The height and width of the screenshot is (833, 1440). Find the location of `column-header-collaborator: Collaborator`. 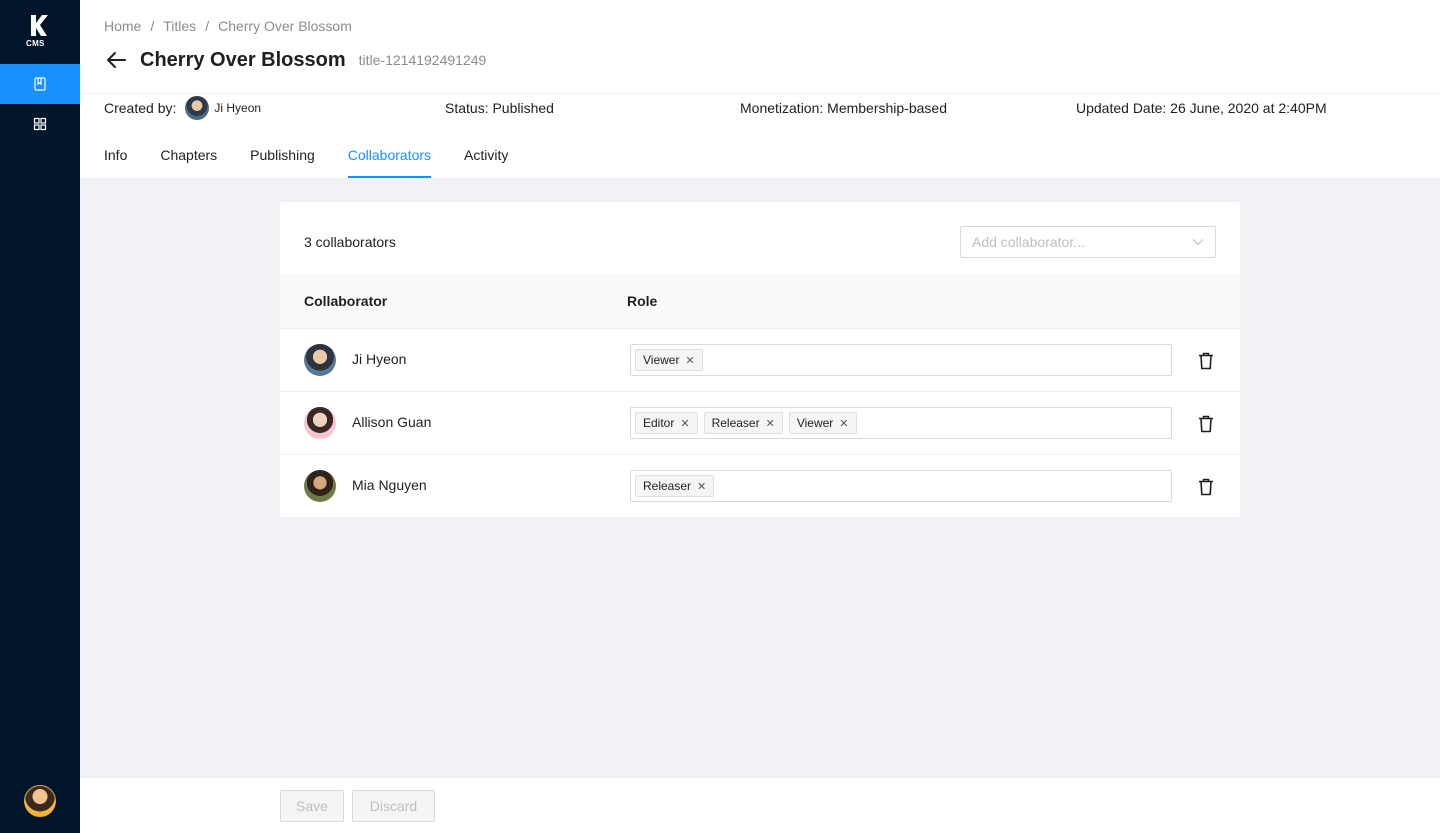

column-header-collaborator: Collaborator is located at coordinates (346, 301).